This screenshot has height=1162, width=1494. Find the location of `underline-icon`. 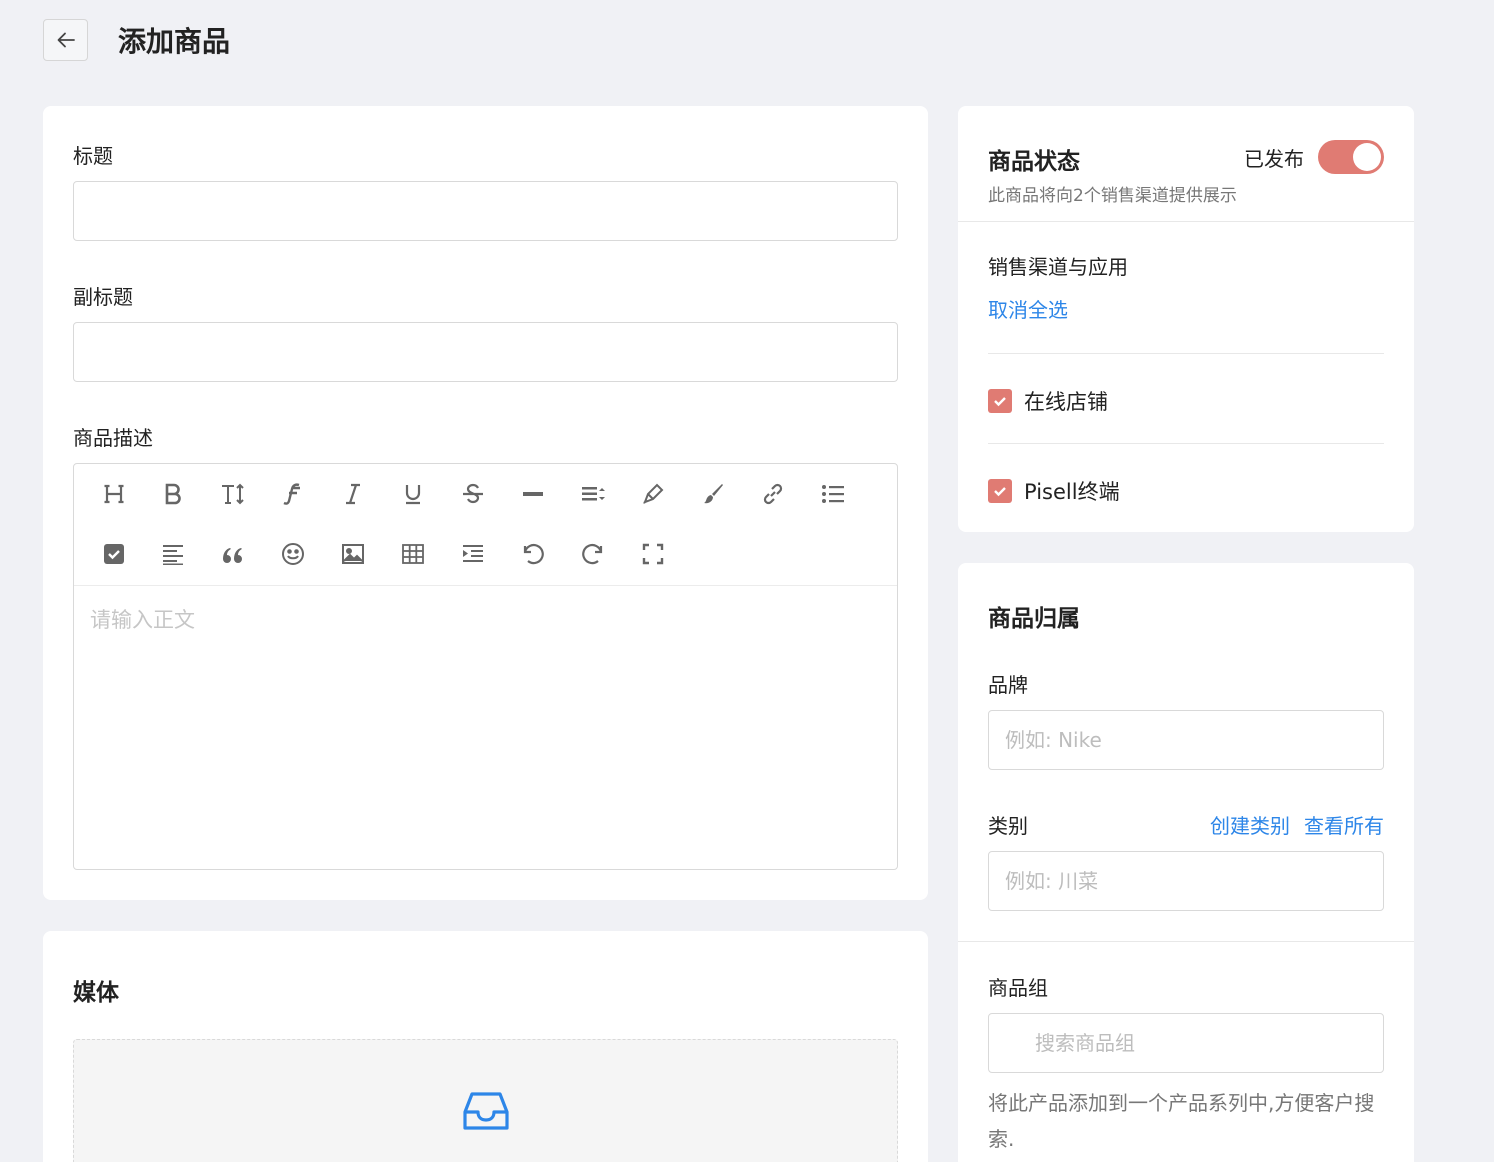

underline-icon is located at coordinates (413, 494).